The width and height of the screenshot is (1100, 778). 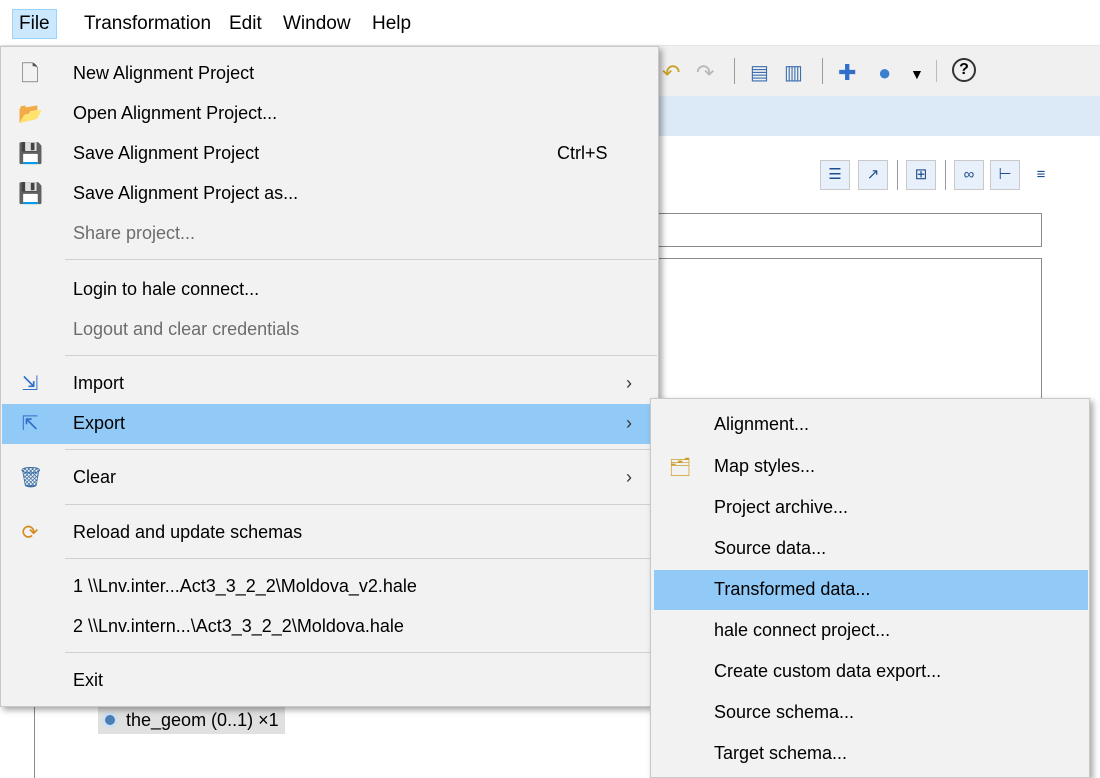 I want to click on menu-item-export: ⇱ Export ›, so click(x=330, y=424).